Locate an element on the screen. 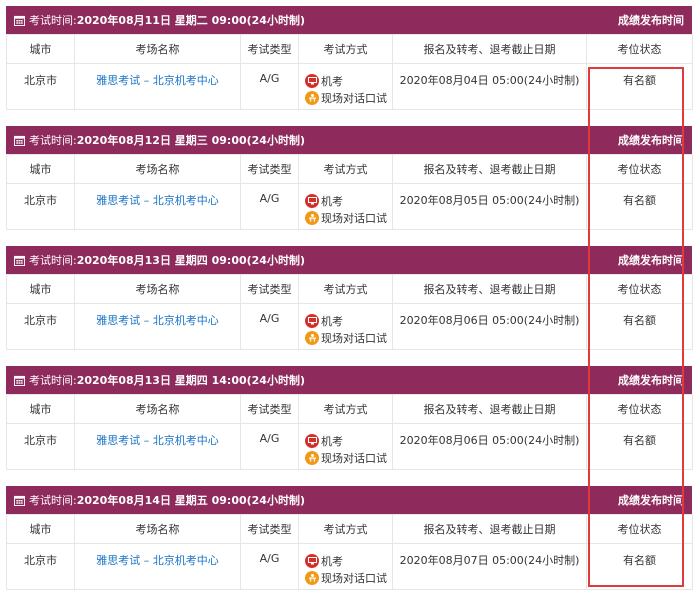 The width and height of the screenshot is (700, 606). session-time: 考试时间: 2020年08月11日 星期二 09:00(24小时制) is located at coordinates (159, 20).